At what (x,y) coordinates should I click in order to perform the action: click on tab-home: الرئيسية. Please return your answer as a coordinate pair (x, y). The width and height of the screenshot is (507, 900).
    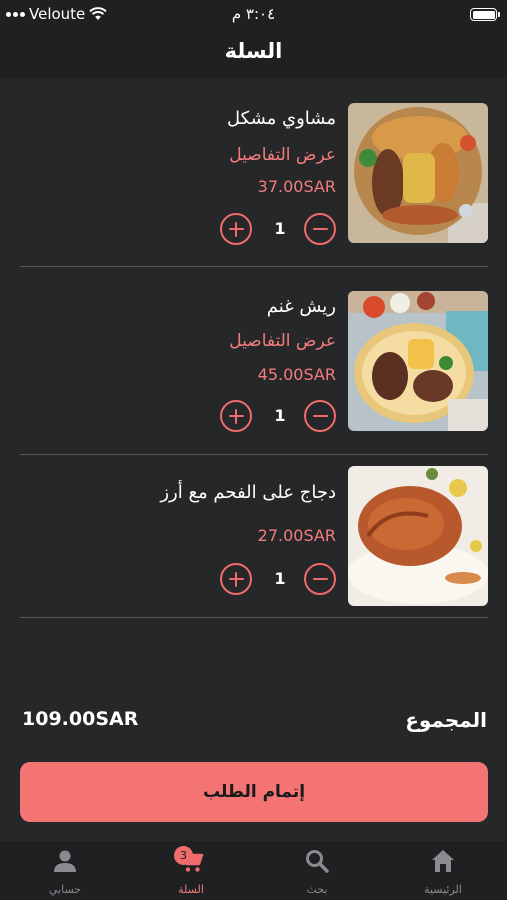
    Looking at the image, I should click on (443, 870).